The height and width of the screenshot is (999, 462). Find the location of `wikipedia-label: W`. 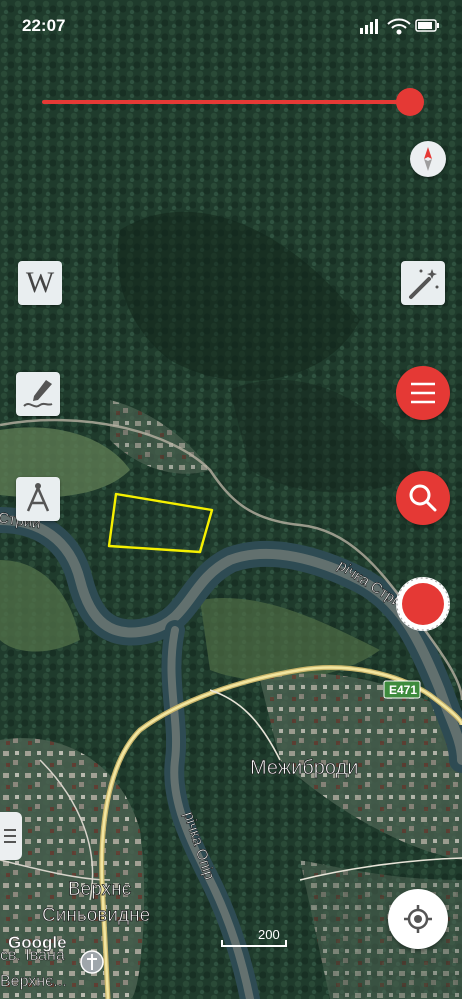

wikipedia-label: W is located at coordinates (40, 282).